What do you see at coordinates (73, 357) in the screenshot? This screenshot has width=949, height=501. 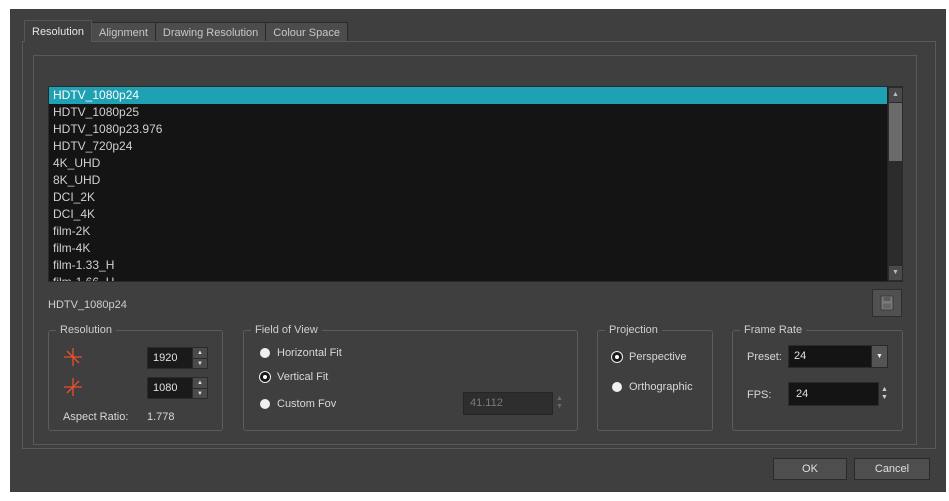 I see `width-resolution-cross-icon` at bounding box center [73, 357].